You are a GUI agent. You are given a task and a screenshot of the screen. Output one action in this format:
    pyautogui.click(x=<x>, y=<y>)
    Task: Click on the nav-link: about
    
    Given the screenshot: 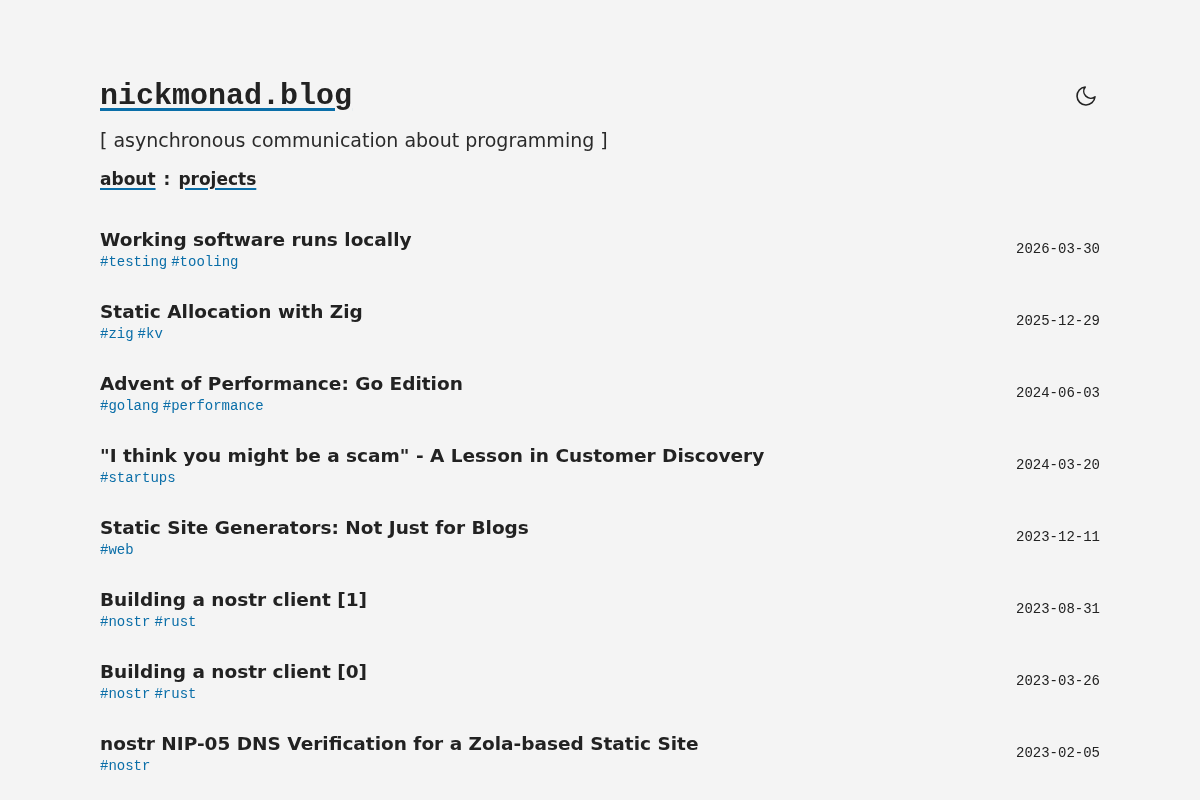 What is the action you would take?
    pyautogui.click(x=128, y=179)
    